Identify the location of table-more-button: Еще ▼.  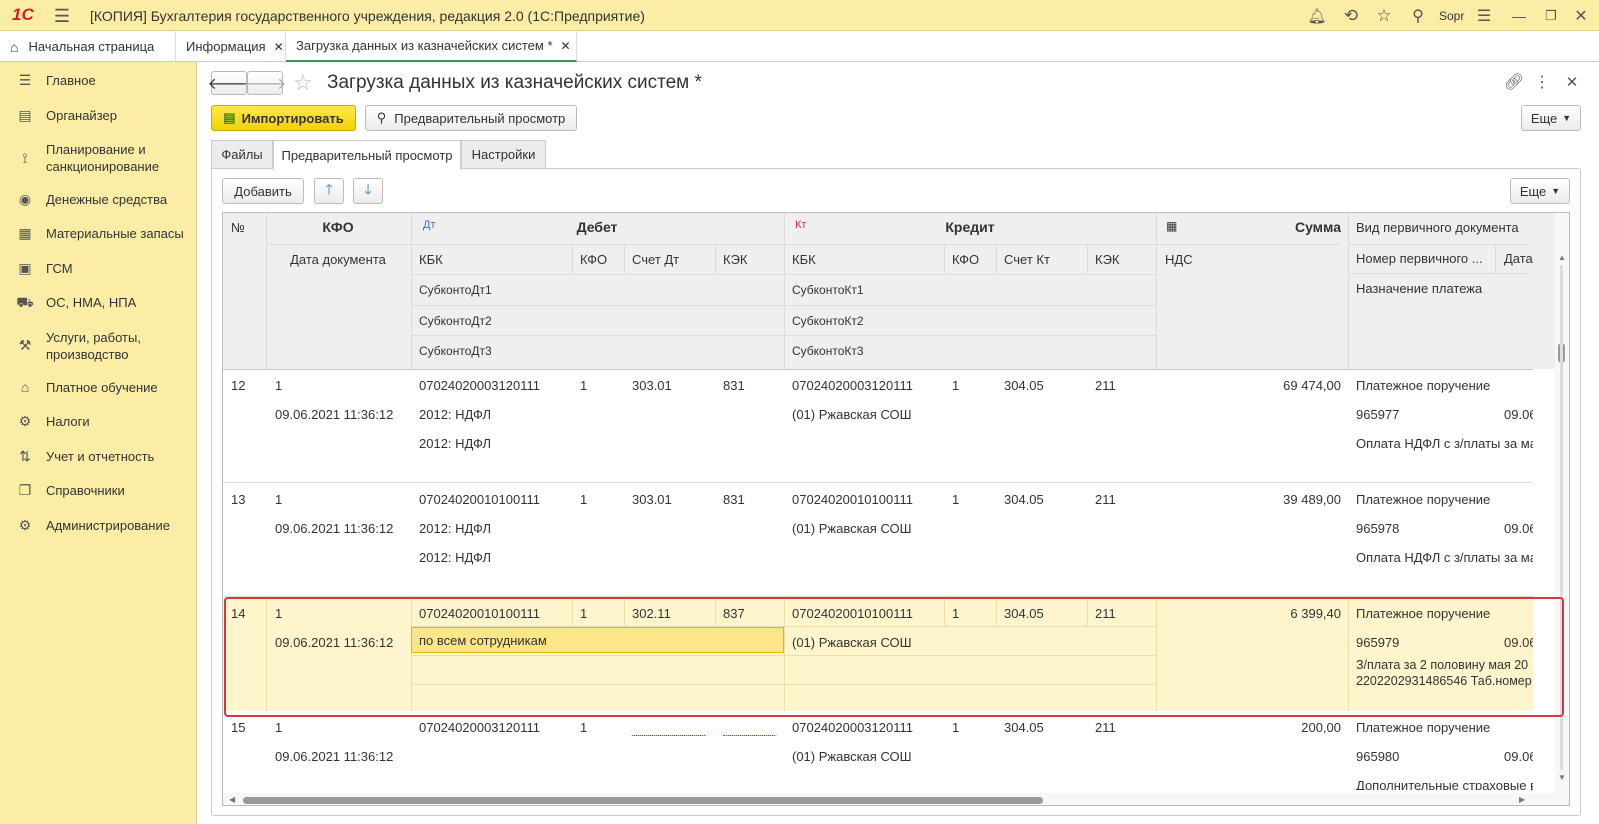
(1540, 191).